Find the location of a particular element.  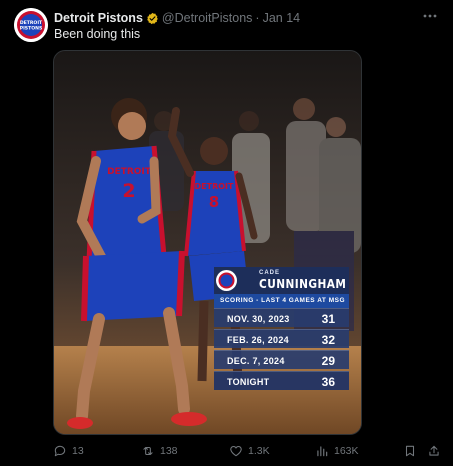

tweet-date: Jan 14 is located at coordinates (282, 18).